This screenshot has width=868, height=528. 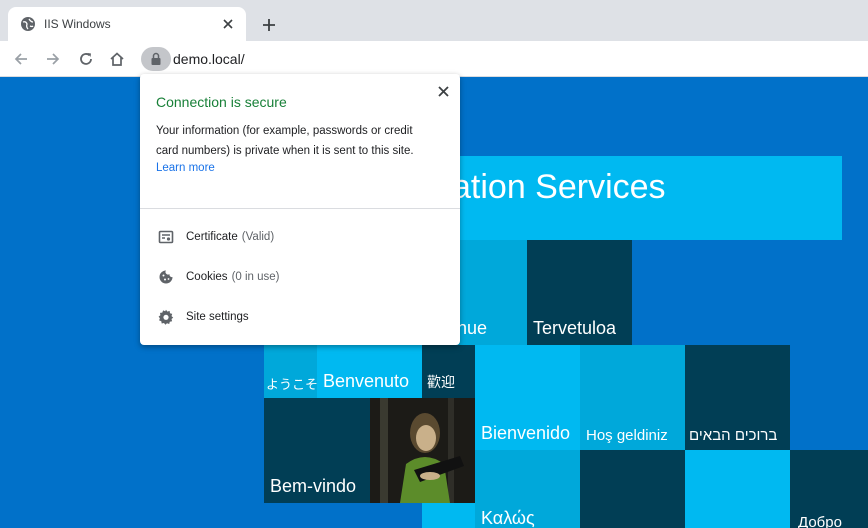 What do you see at coordinates (829, 489) in the screenshot?
I see `tile-dobro: Добро` at bounding box center [829, 489].